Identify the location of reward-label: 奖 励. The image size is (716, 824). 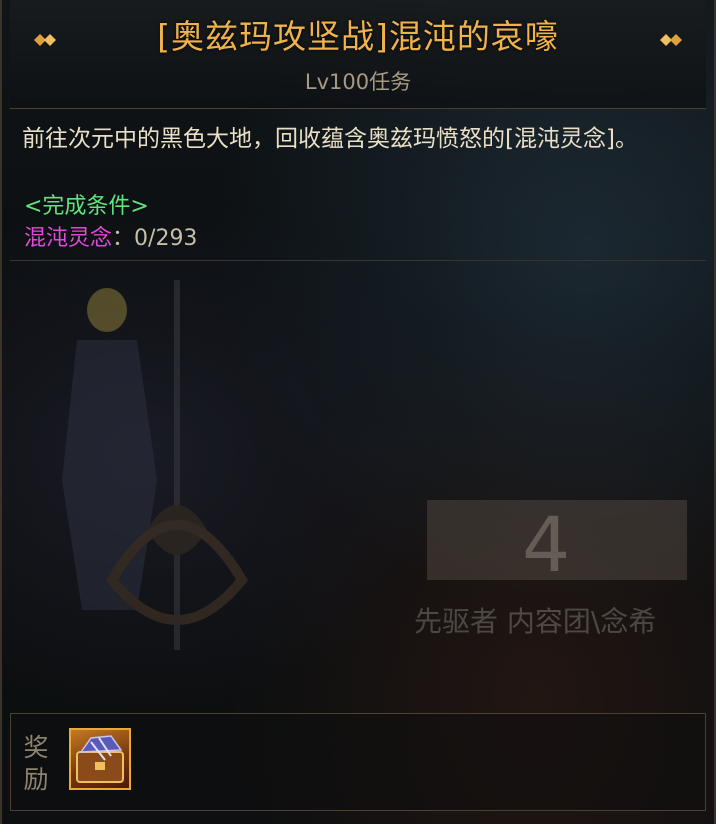
(36, 764).